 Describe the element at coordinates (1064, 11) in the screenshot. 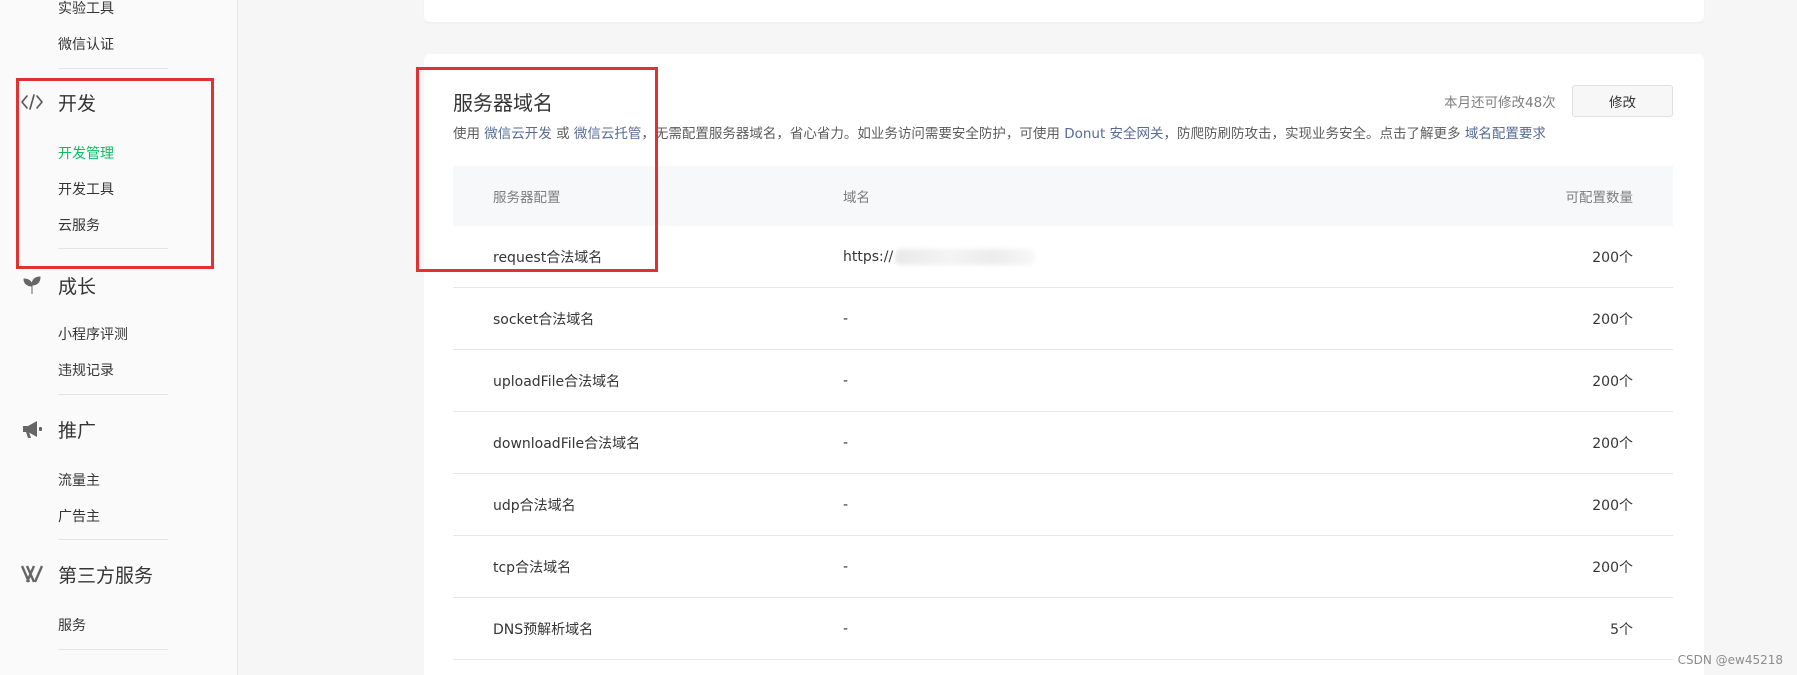

I see `previous-card` at that location.